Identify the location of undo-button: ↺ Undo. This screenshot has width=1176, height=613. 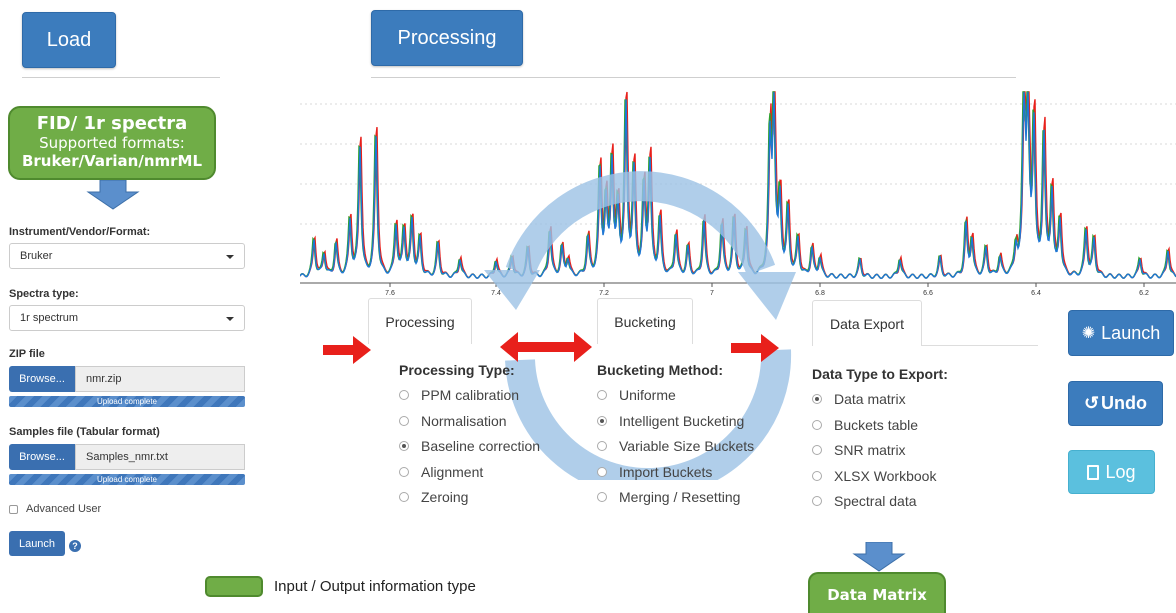
(1115, 403).